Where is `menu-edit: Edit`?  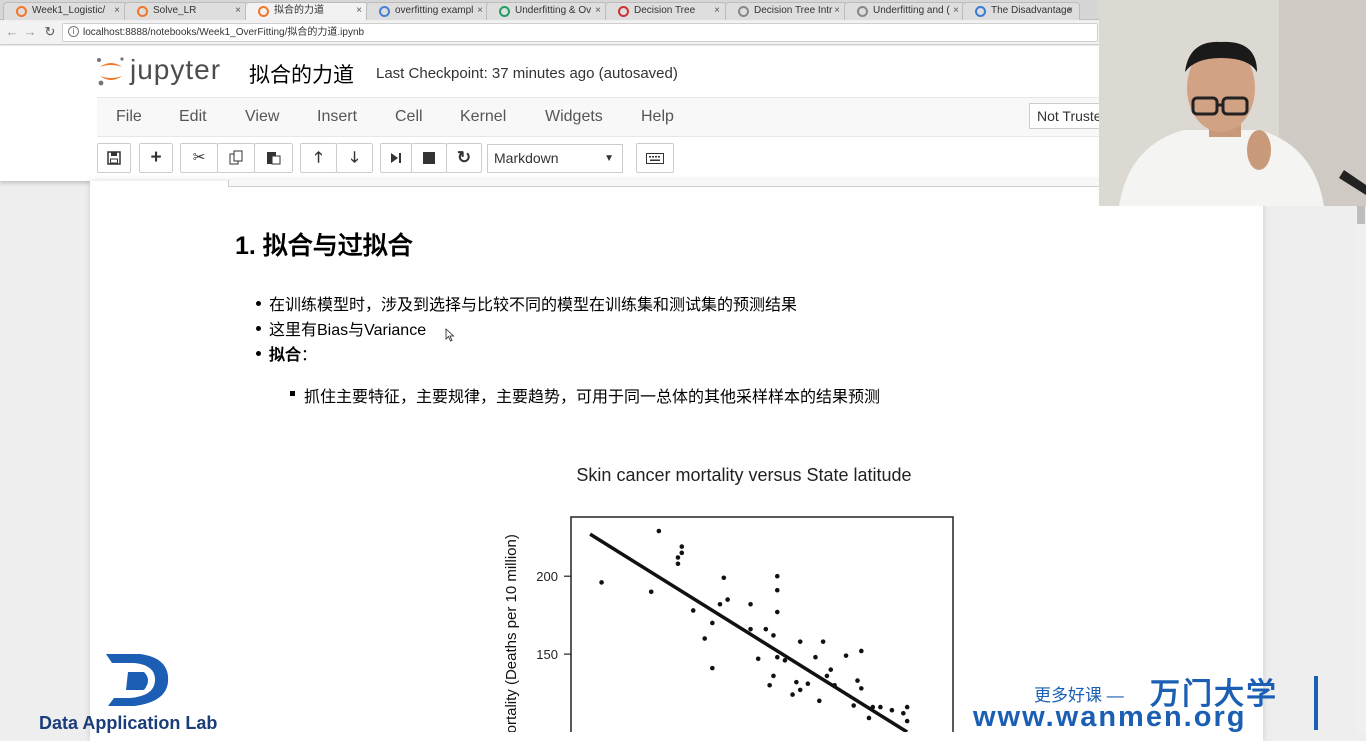 menu-edit: Edit is located at coordinates (193, 117).